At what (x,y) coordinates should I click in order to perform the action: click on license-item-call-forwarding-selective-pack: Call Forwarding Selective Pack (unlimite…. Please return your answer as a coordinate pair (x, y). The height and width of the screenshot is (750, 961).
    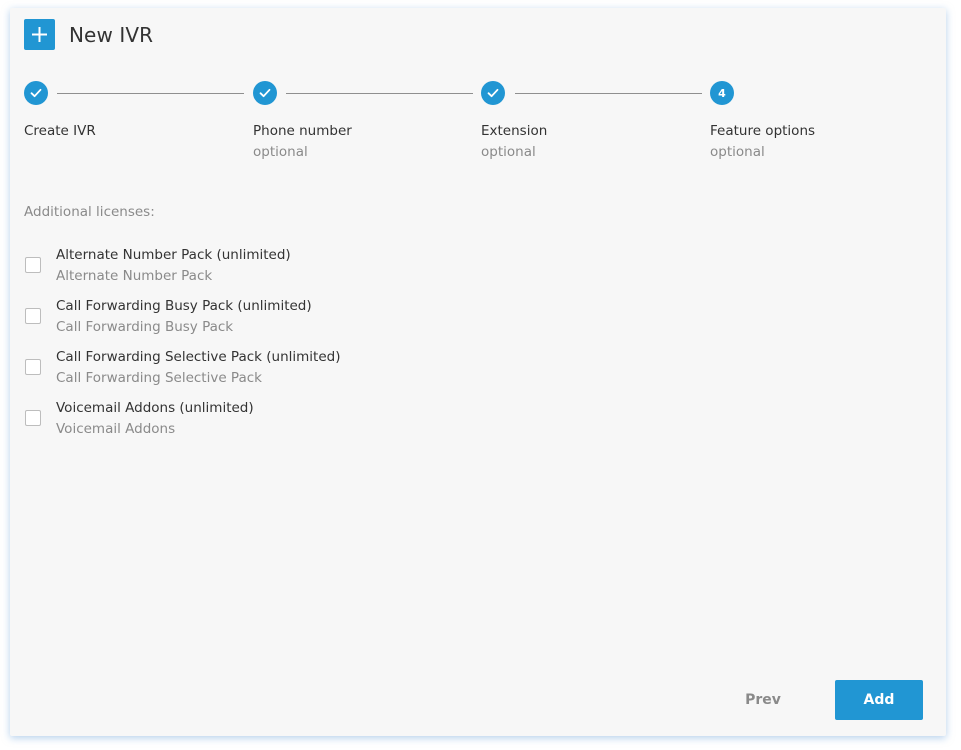
    Looking at the image, I should click on (274, 371).